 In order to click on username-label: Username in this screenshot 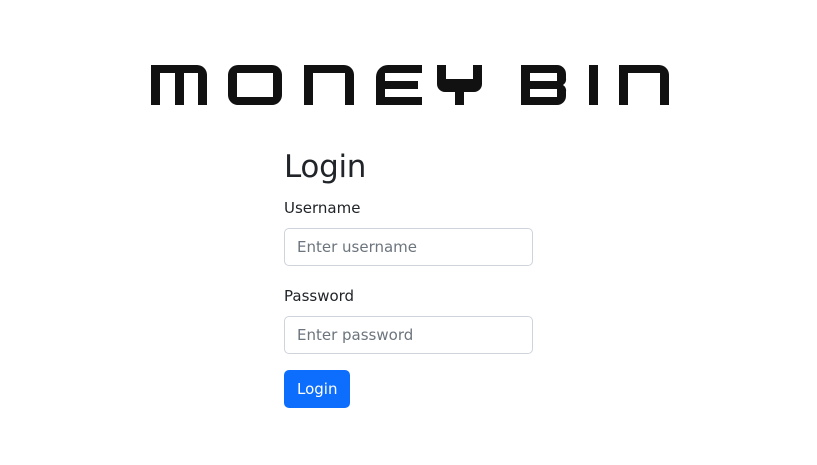, I will do `click(322, 208)`.